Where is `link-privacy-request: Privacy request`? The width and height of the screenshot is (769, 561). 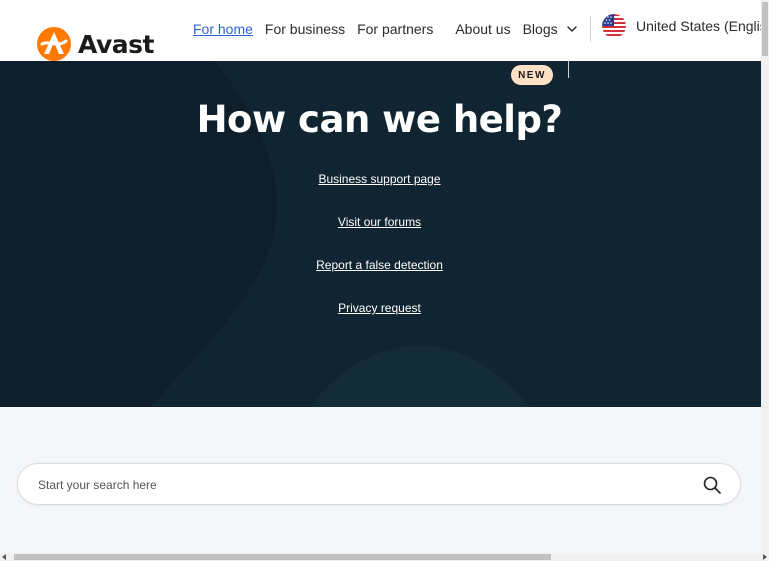
link-privacy-request: Privacy request is located at coordinates (379, 308).